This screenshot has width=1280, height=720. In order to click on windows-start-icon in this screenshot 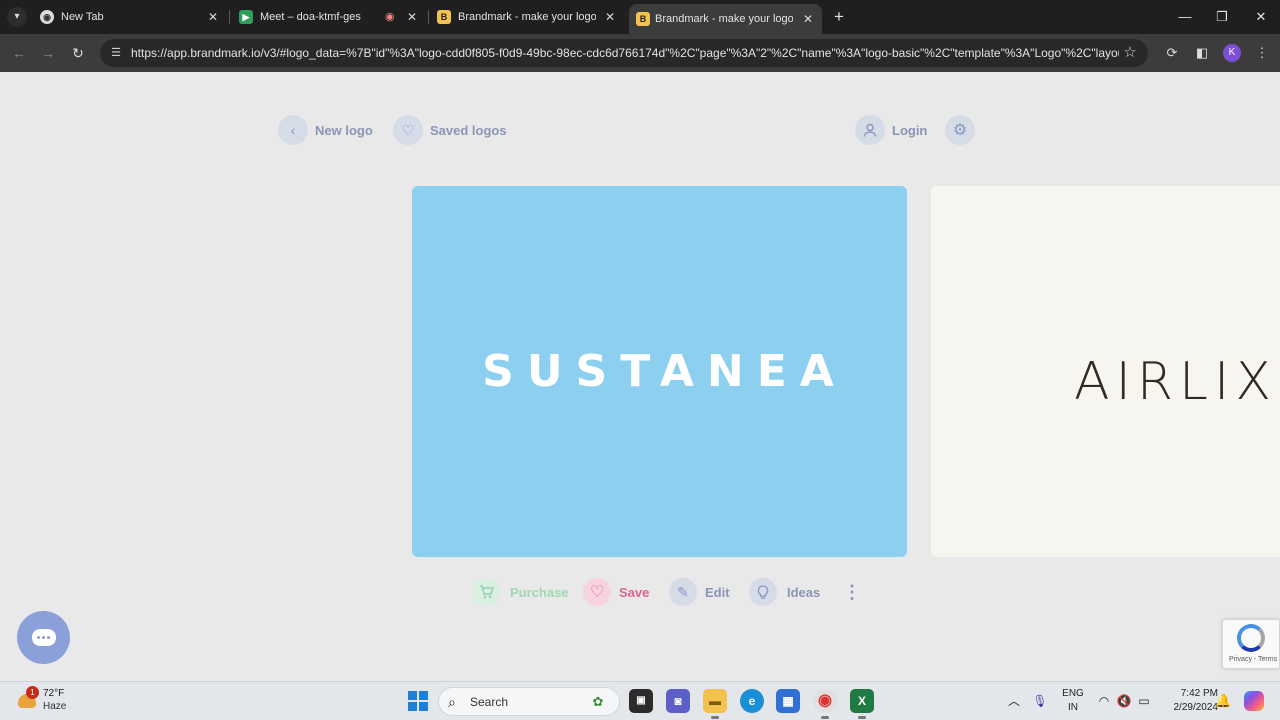, I will do `click(418, 701)`.